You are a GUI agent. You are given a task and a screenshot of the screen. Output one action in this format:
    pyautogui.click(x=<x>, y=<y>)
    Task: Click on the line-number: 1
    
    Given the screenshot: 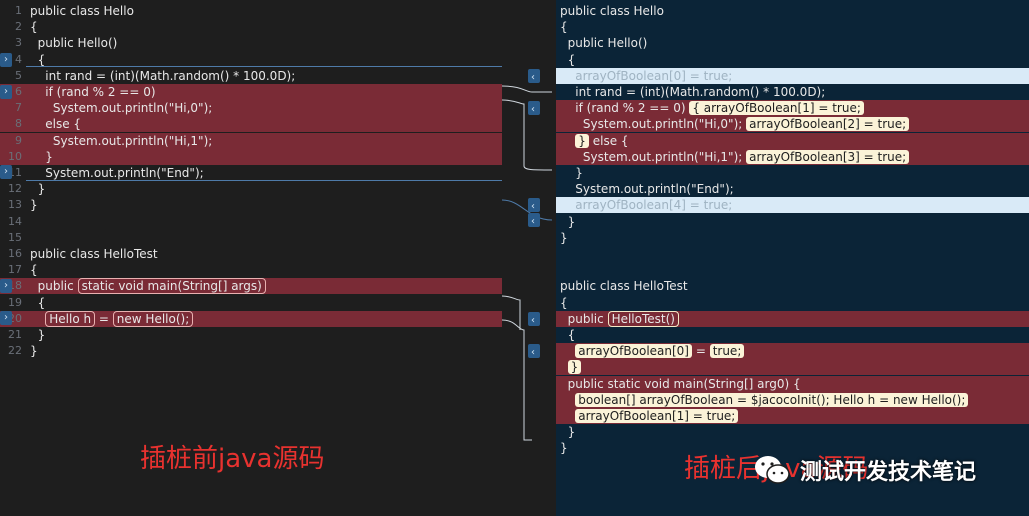 What is the action you would take?
    pyautogui.click(x=18, y=10)
    